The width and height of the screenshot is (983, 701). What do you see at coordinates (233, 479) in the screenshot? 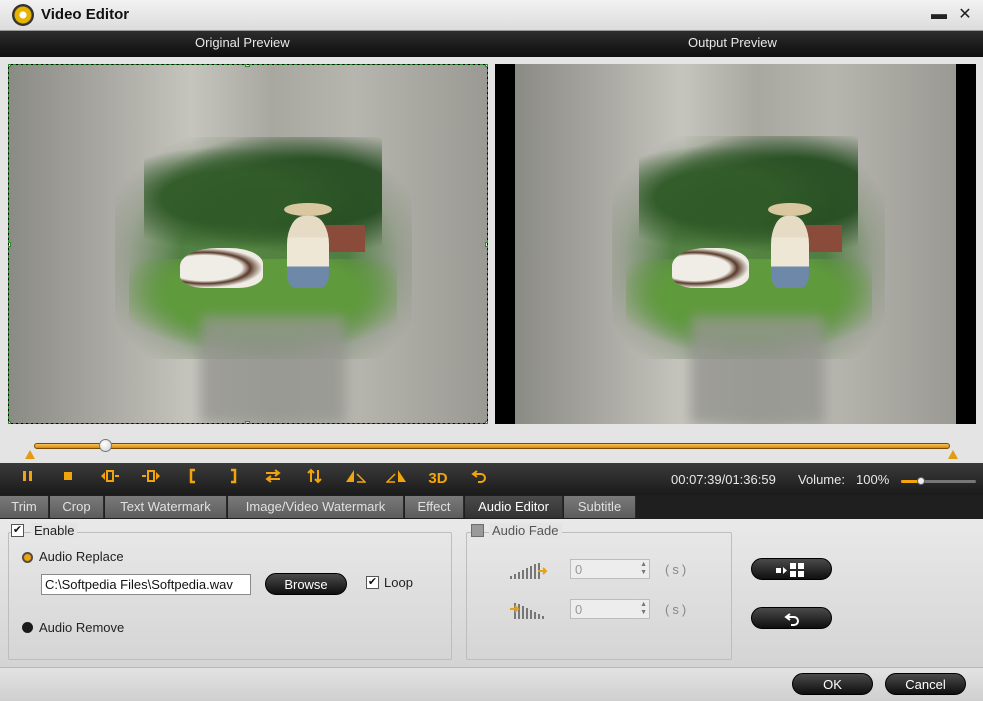
I see `set-end-icon` at bounding box center [233, 479].